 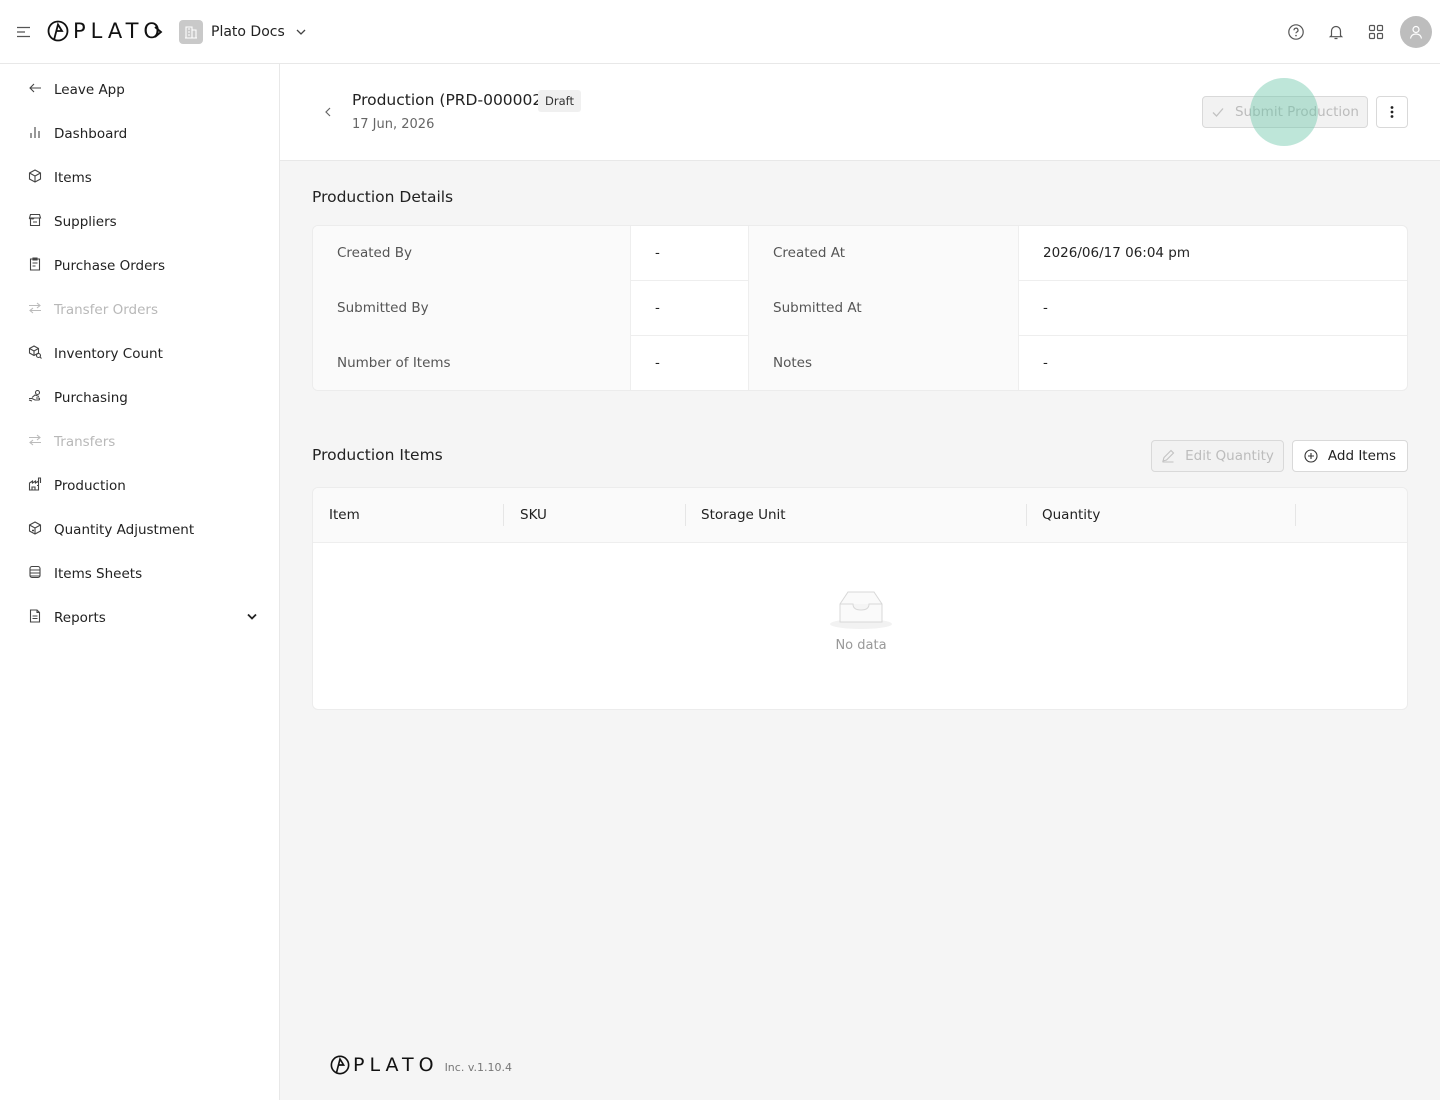 What do you see at coordinates (158, 32) in the screenshot?
I see `breadcrumb-chevron-icon` at bounding box center [158, 32].